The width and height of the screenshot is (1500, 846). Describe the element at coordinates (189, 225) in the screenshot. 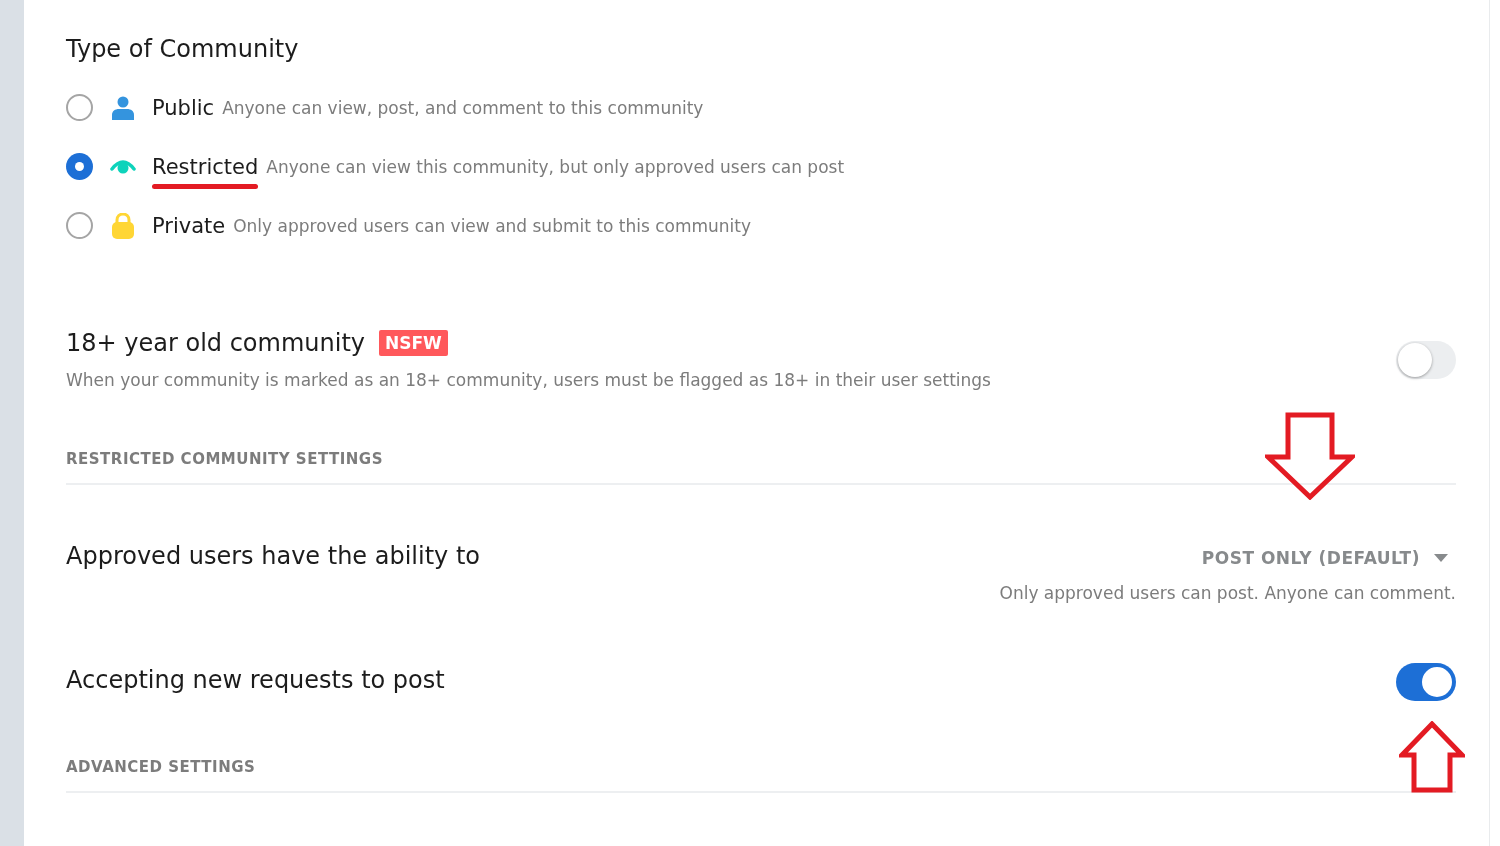

I see `option-label: Private` at that location.